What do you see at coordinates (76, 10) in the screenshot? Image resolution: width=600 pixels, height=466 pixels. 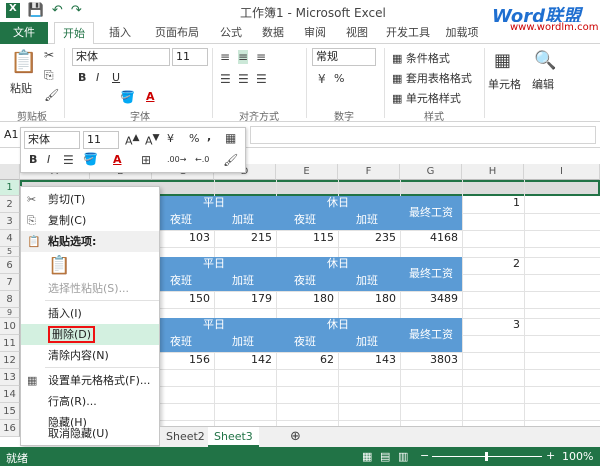 I see `redo-icon: ↷` at bounding box center [76, 10].